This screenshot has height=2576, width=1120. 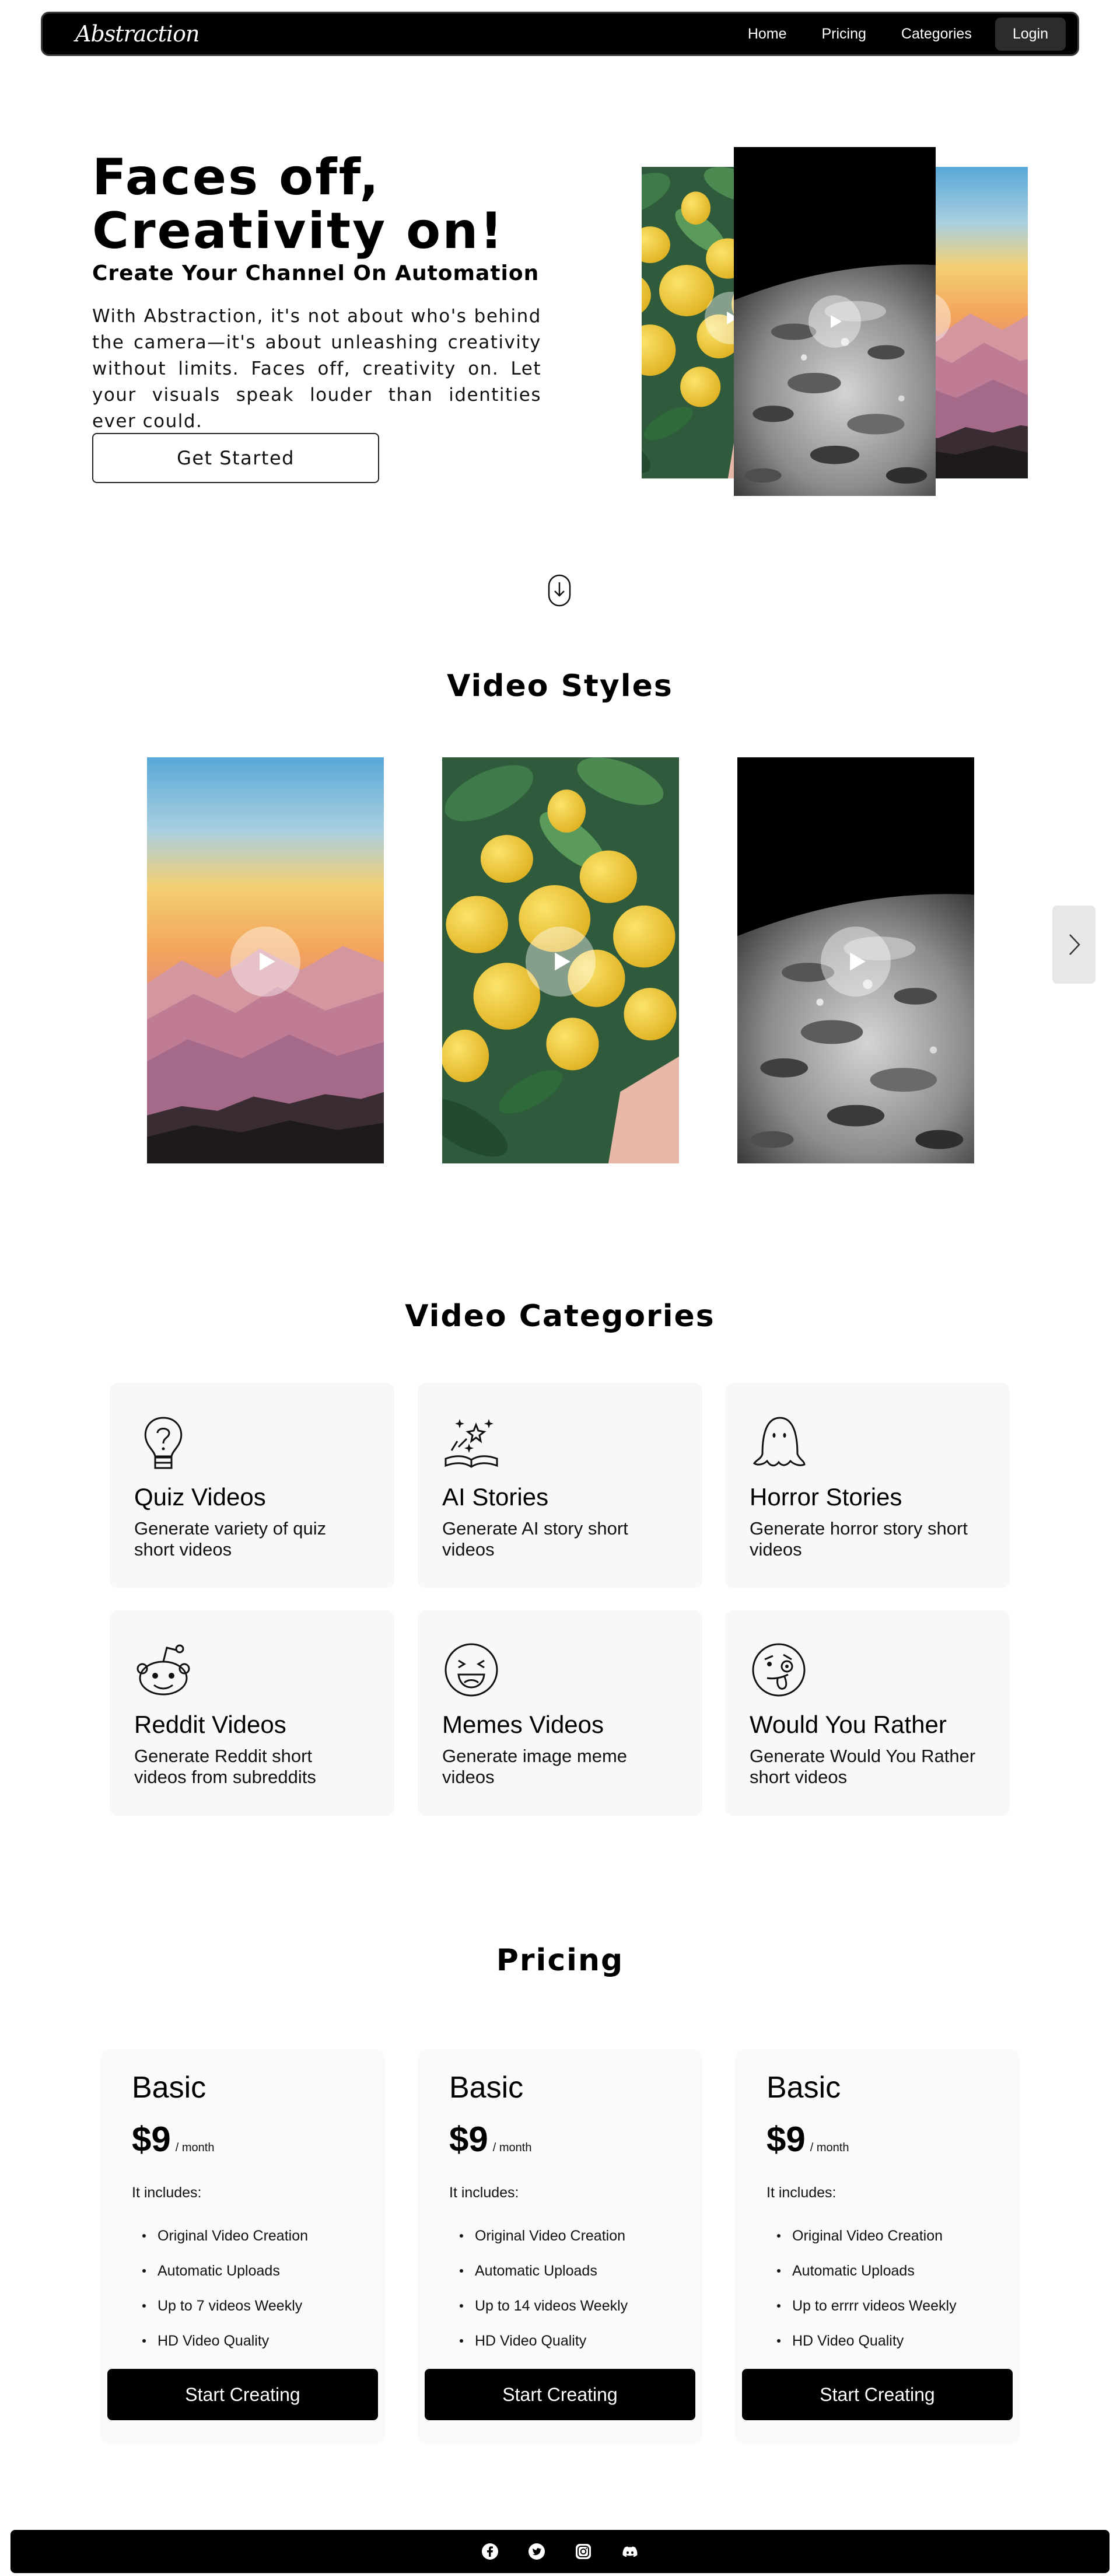 I want to click on magic-book-icon, so click(x=471, y=1443).